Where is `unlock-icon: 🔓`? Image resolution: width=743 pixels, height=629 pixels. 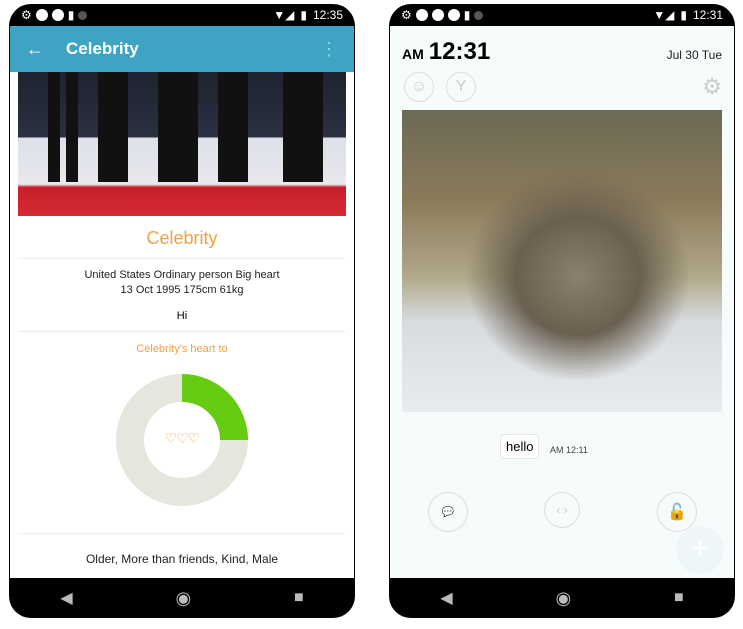 unlock-icon: 🔓 is located at coordinates (677, 512).